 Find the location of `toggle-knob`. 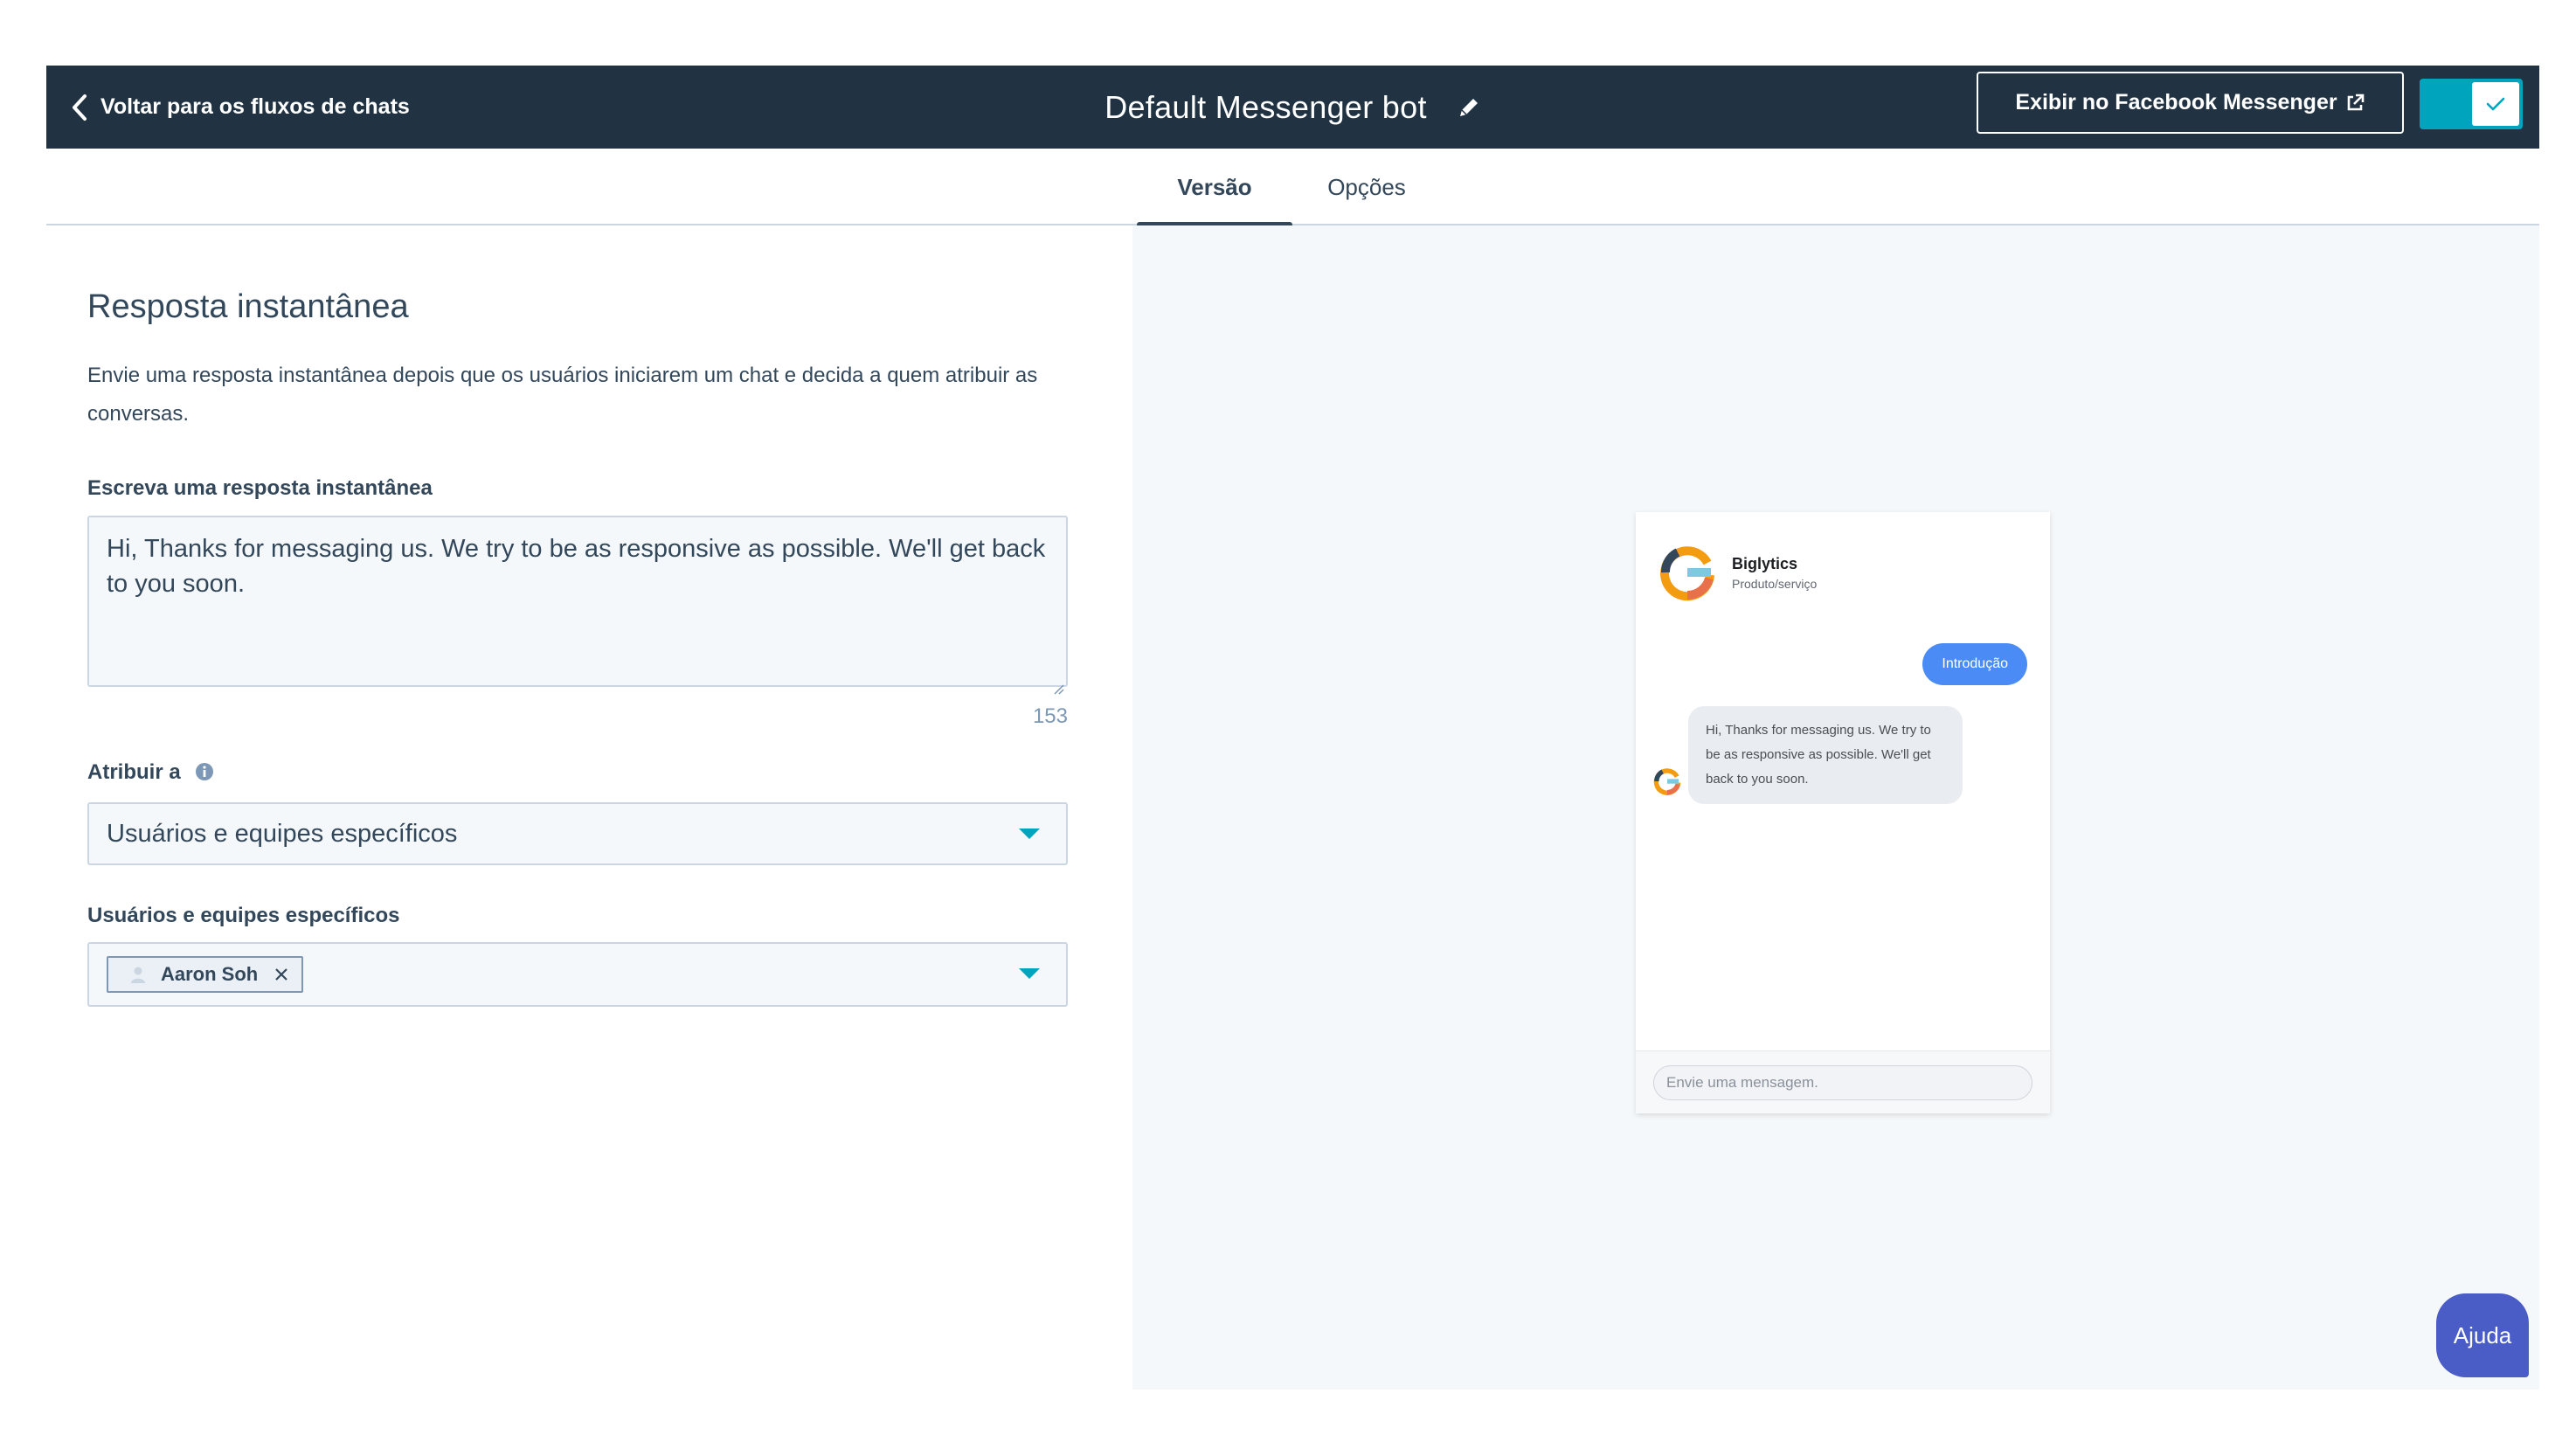

toggle-knob is located at coordinates (2495, 104).